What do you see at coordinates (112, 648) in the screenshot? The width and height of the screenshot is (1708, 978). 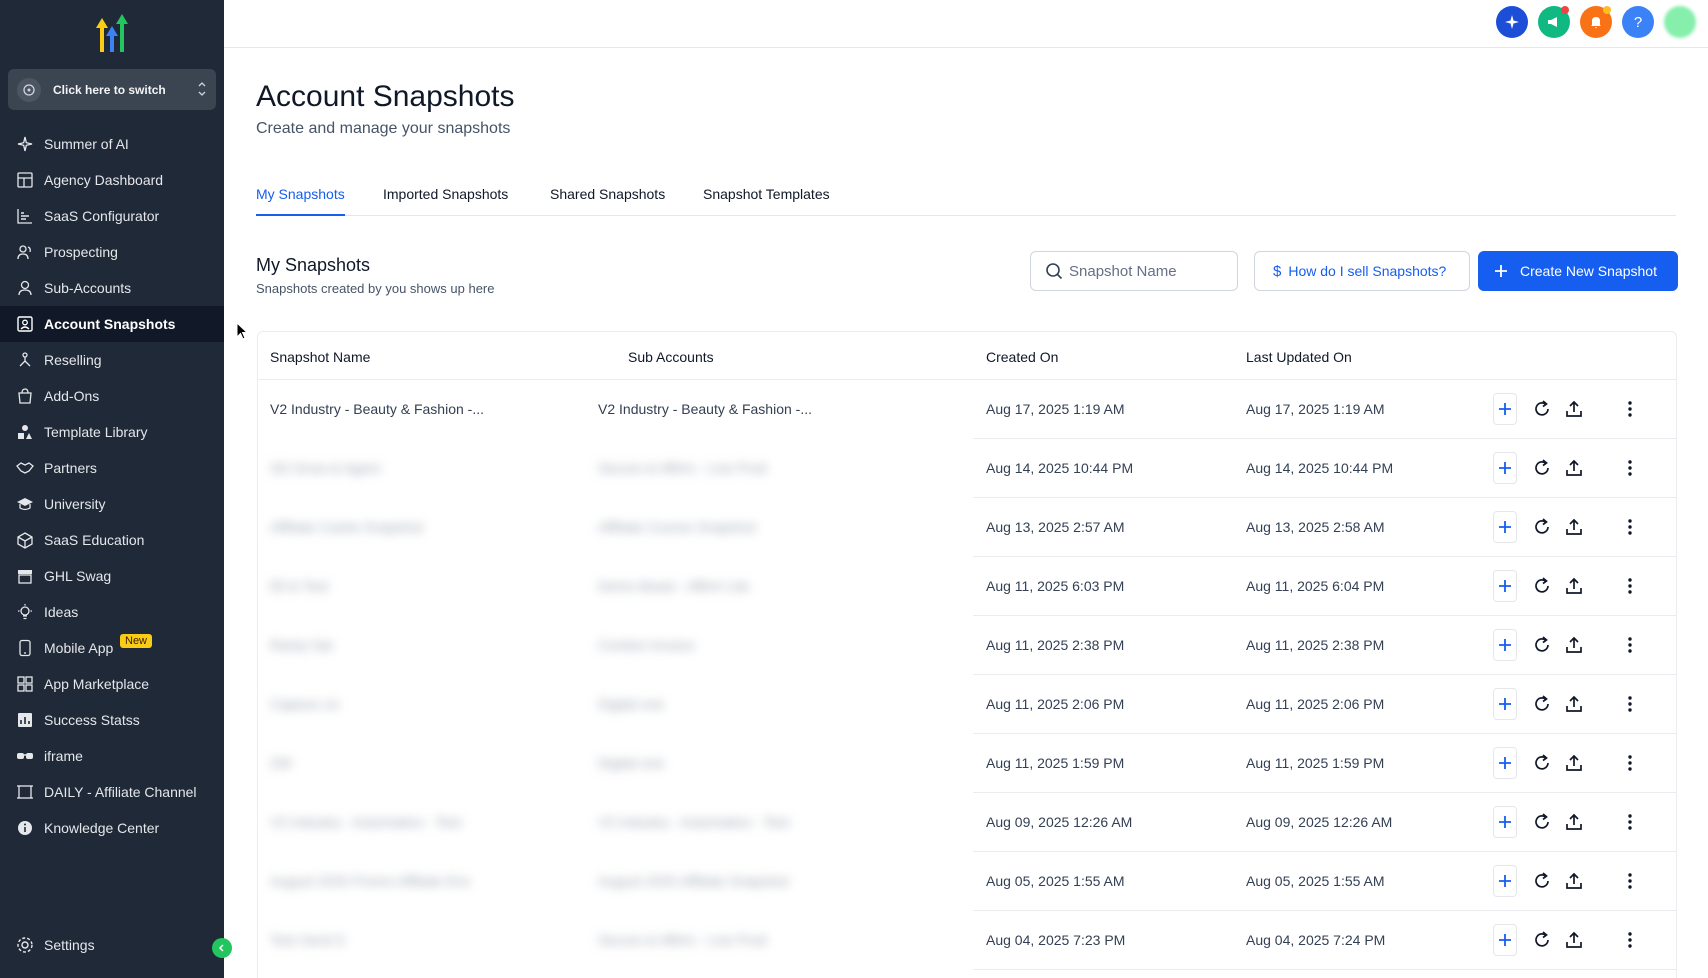 I see `sidebar-item-mobile-app: Mobile App New` at bounding box center [112, 648].